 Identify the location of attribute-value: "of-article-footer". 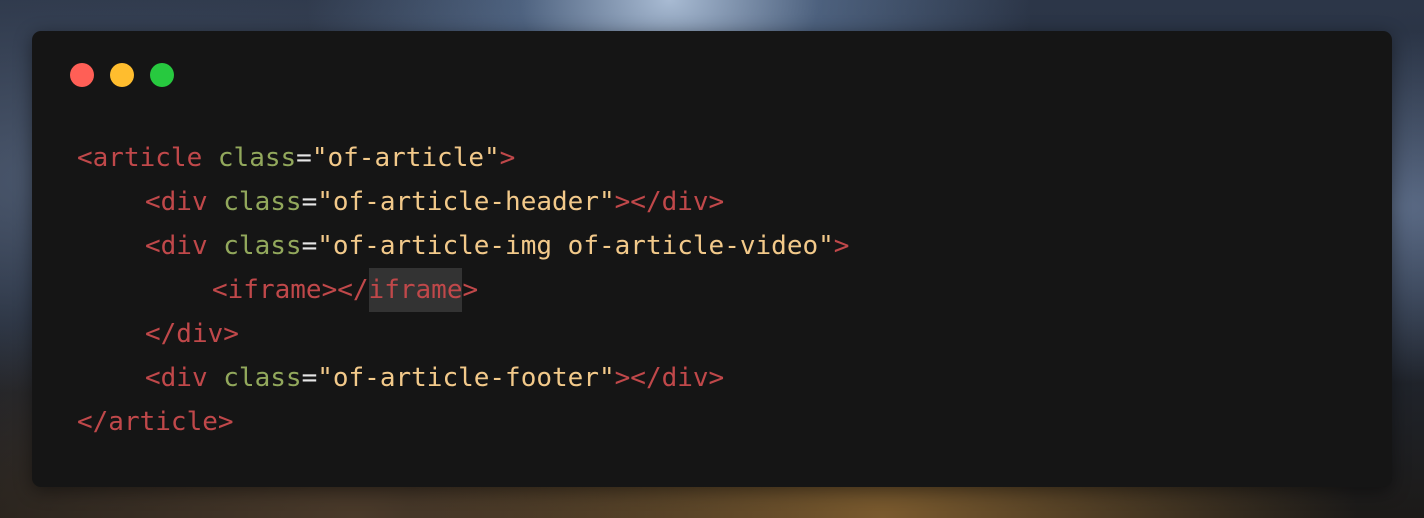
(466, 378).